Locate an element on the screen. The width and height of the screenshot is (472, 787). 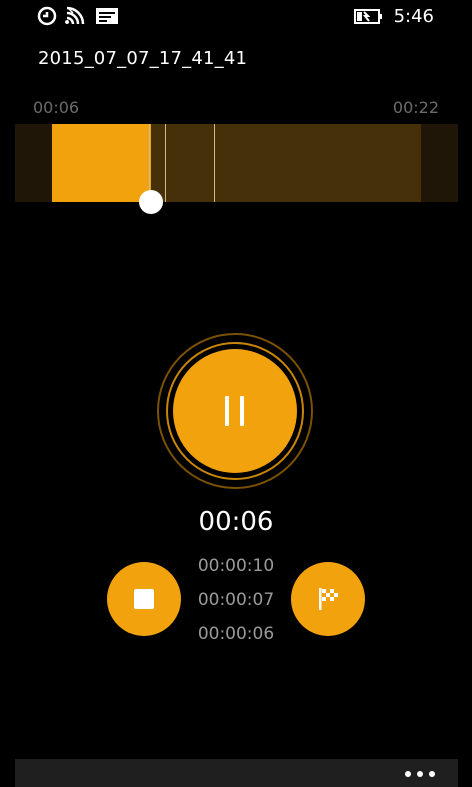
battery-charging-icon is located at coordinates (368, 16).